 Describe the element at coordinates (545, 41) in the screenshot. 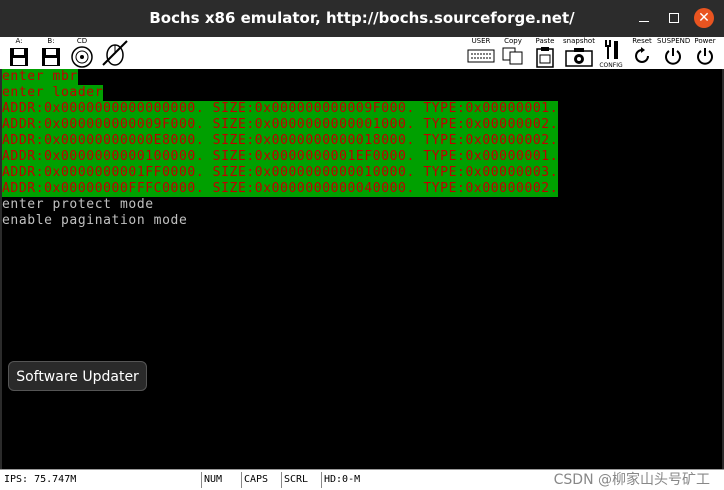

I see `paste-label: Paste` at that location.